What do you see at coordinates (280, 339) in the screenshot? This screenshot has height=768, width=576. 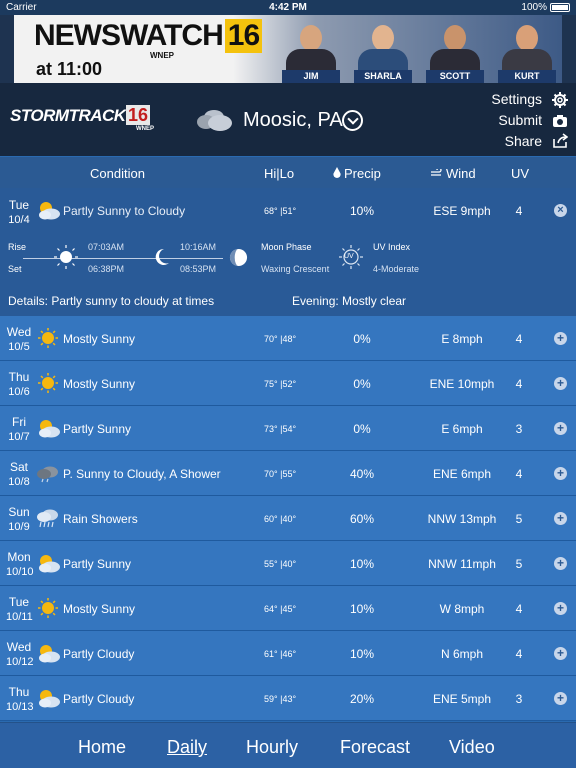 I see `hilo-text: 70° |48°` at bounding box center [280, 339].